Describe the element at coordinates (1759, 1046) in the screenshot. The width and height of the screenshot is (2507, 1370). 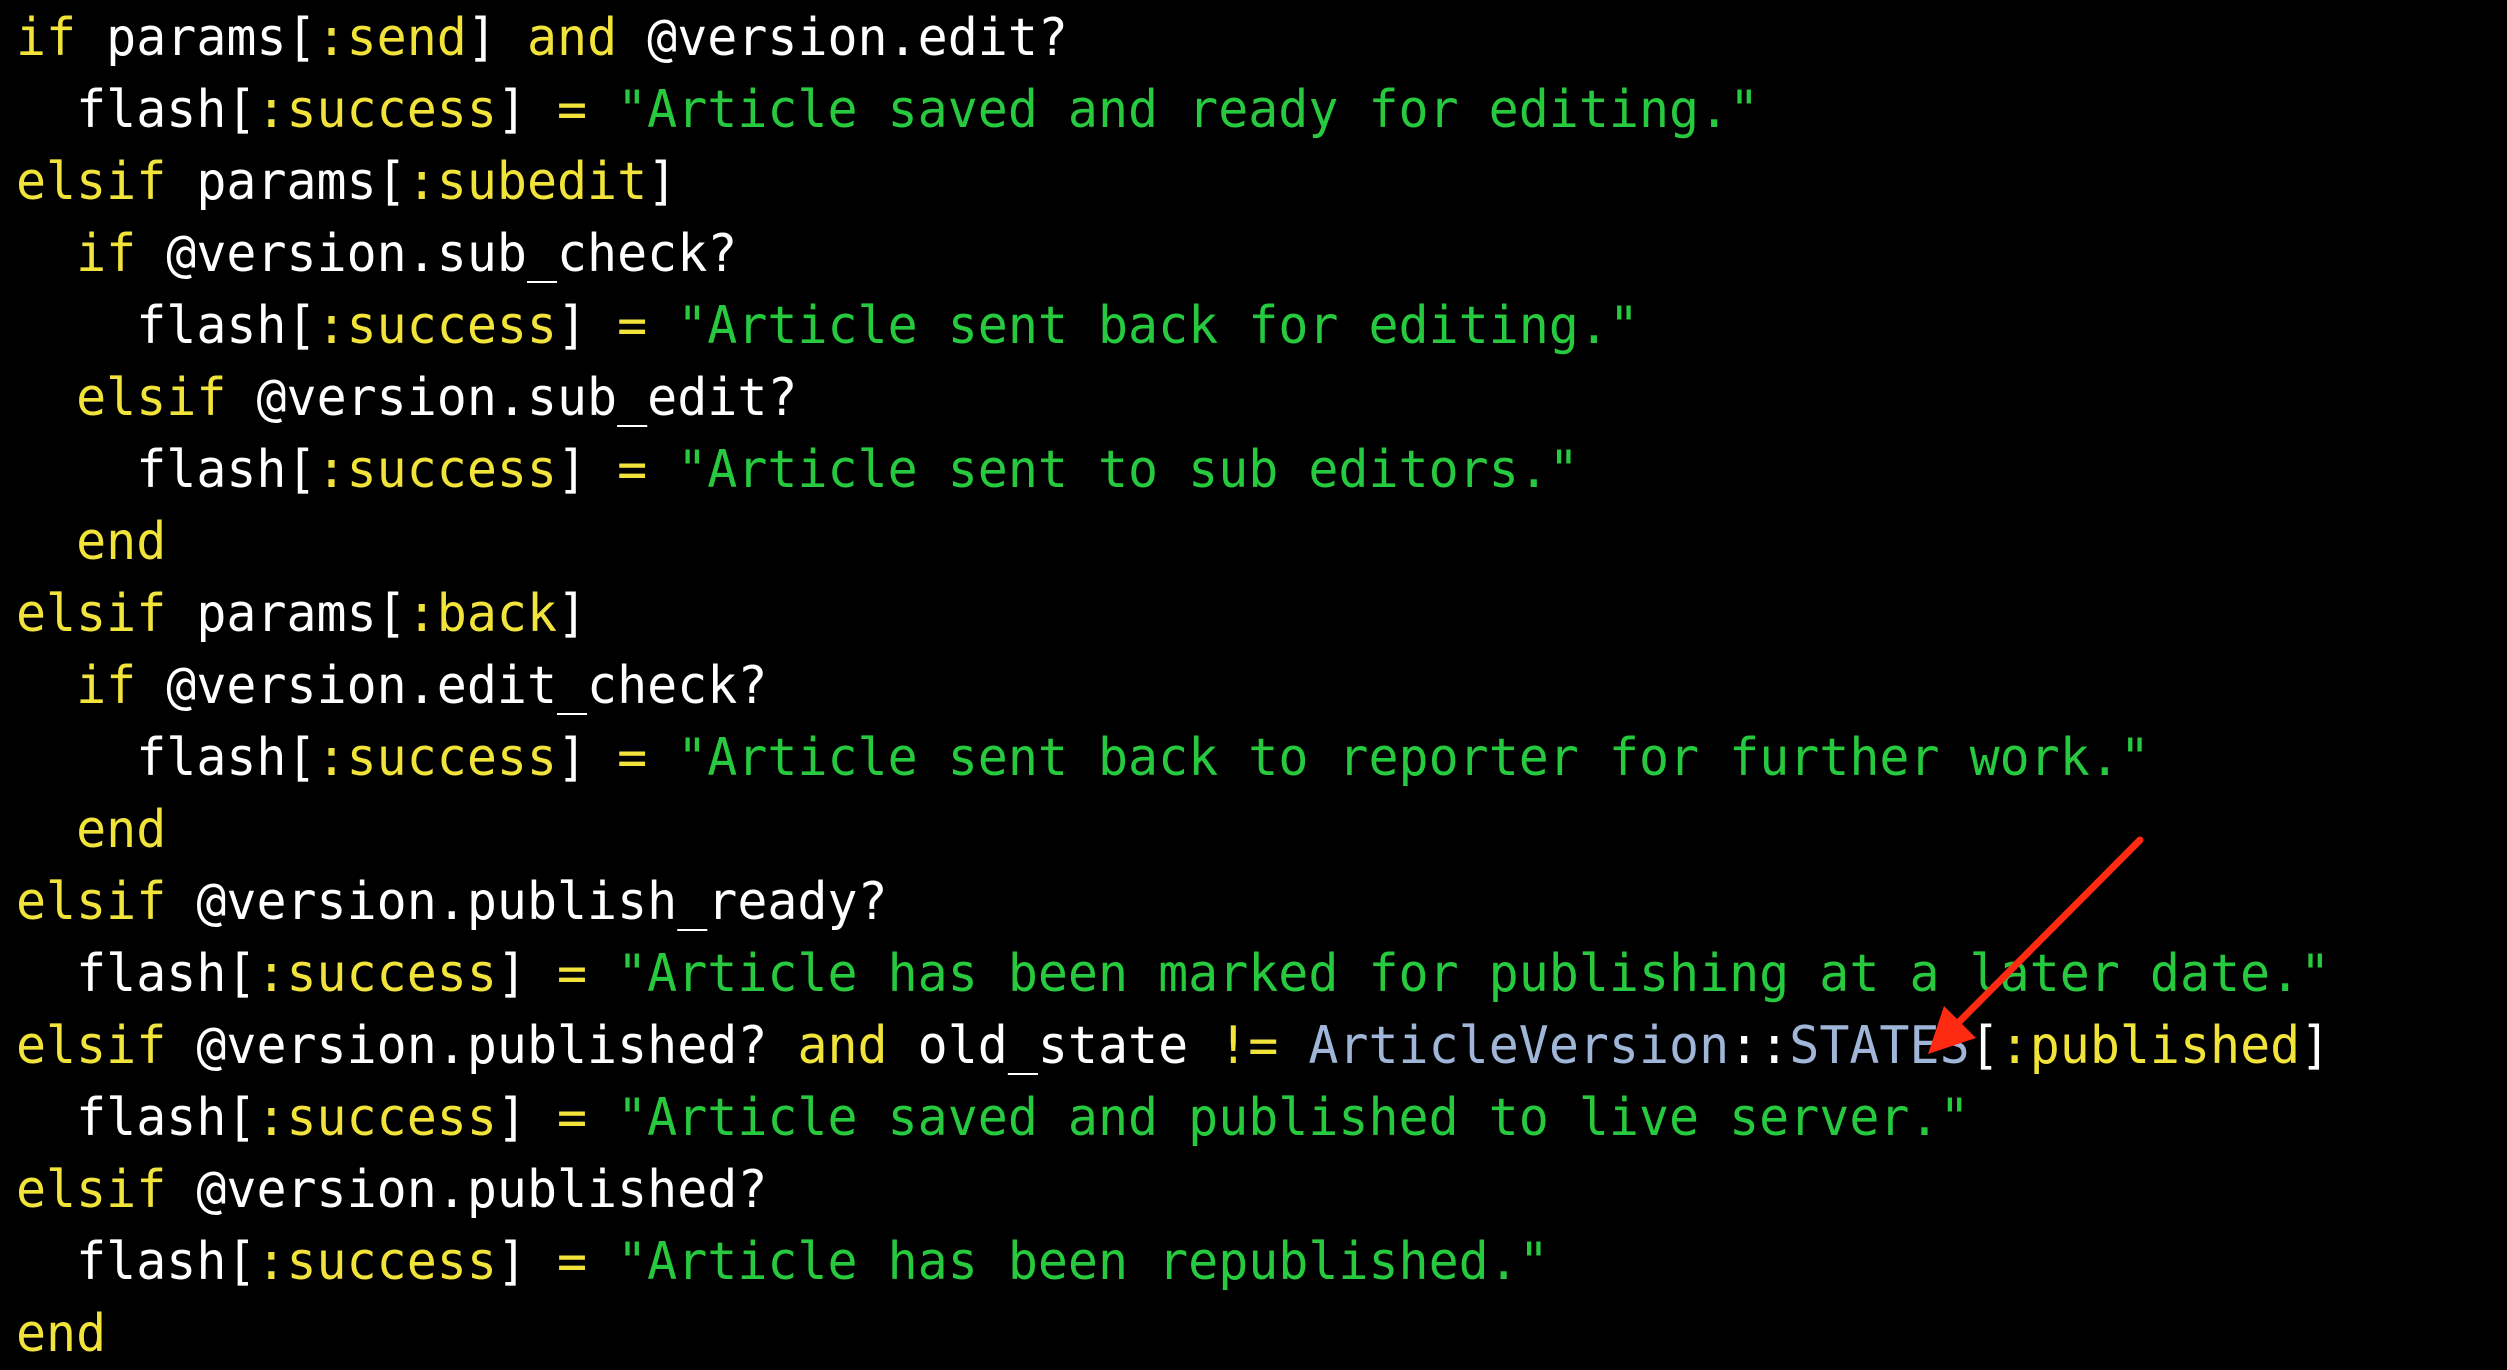
I see `code-token-plain: ::` at that location.